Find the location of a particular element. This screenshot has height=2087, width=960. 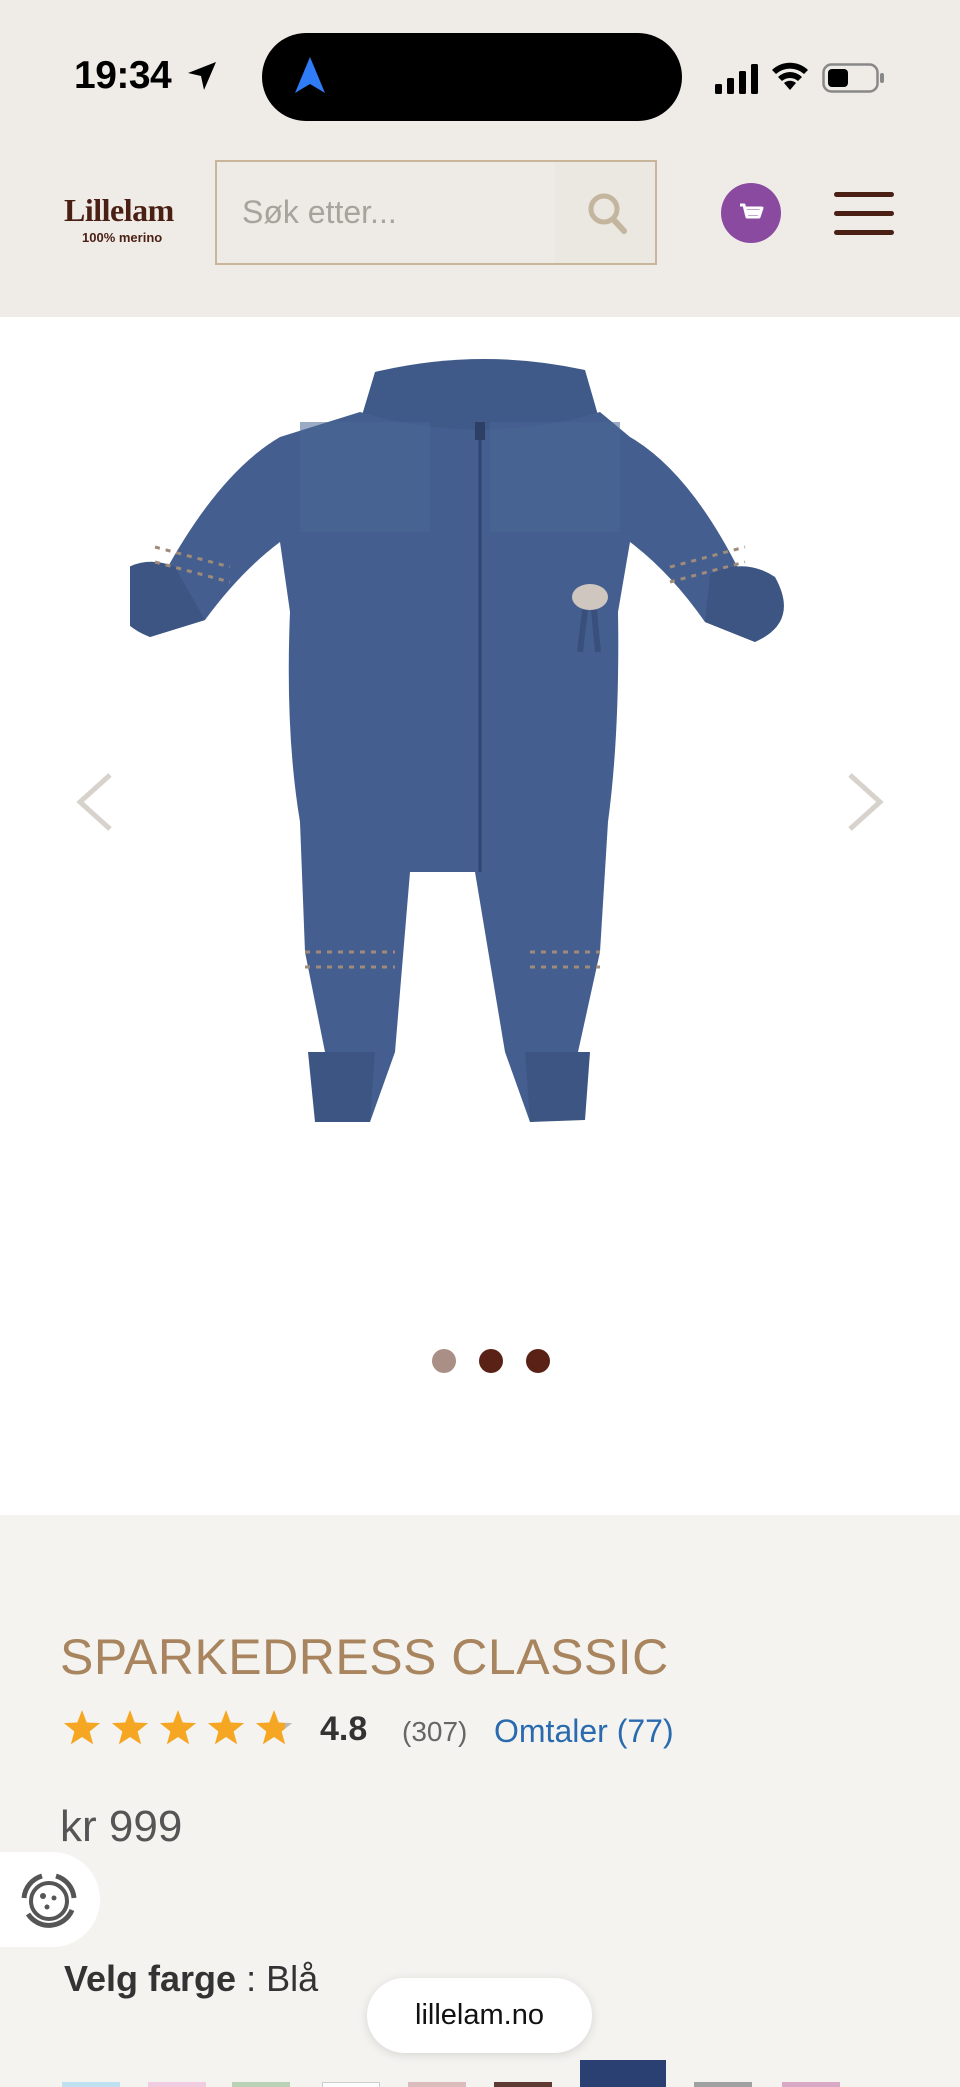

color-swatch-selected is located at coordinates (623, 2073).